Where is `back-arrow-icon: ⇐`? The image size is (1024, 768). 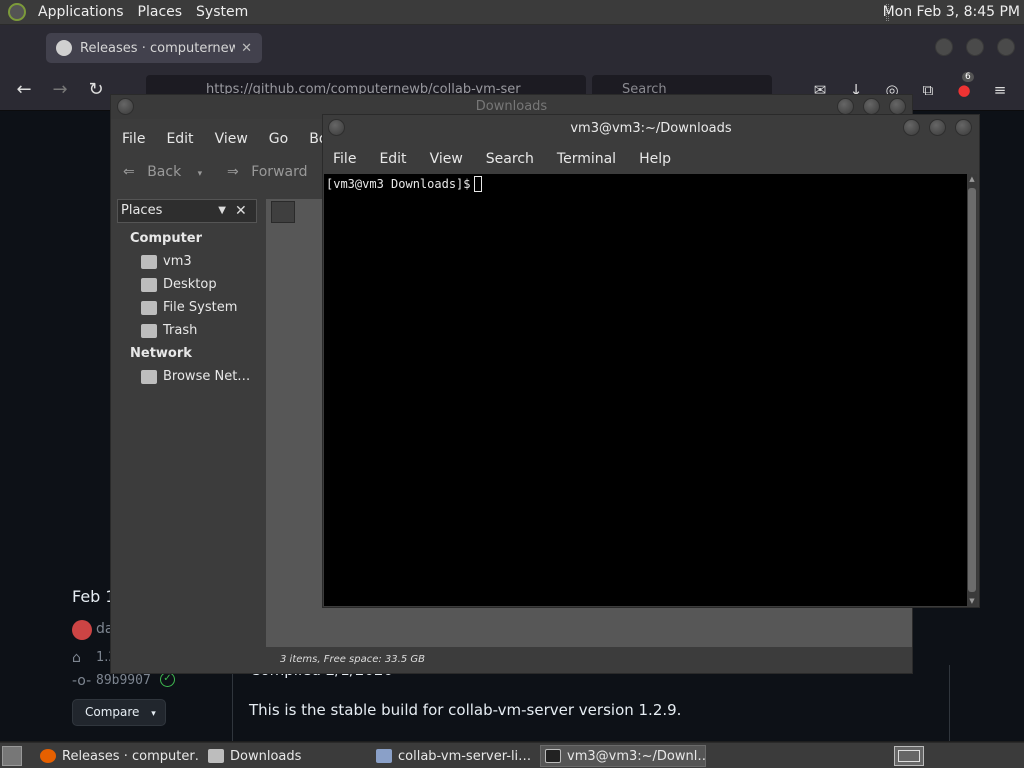 back-arrow-icon: ⇐ is located at coordinates (131, 172).